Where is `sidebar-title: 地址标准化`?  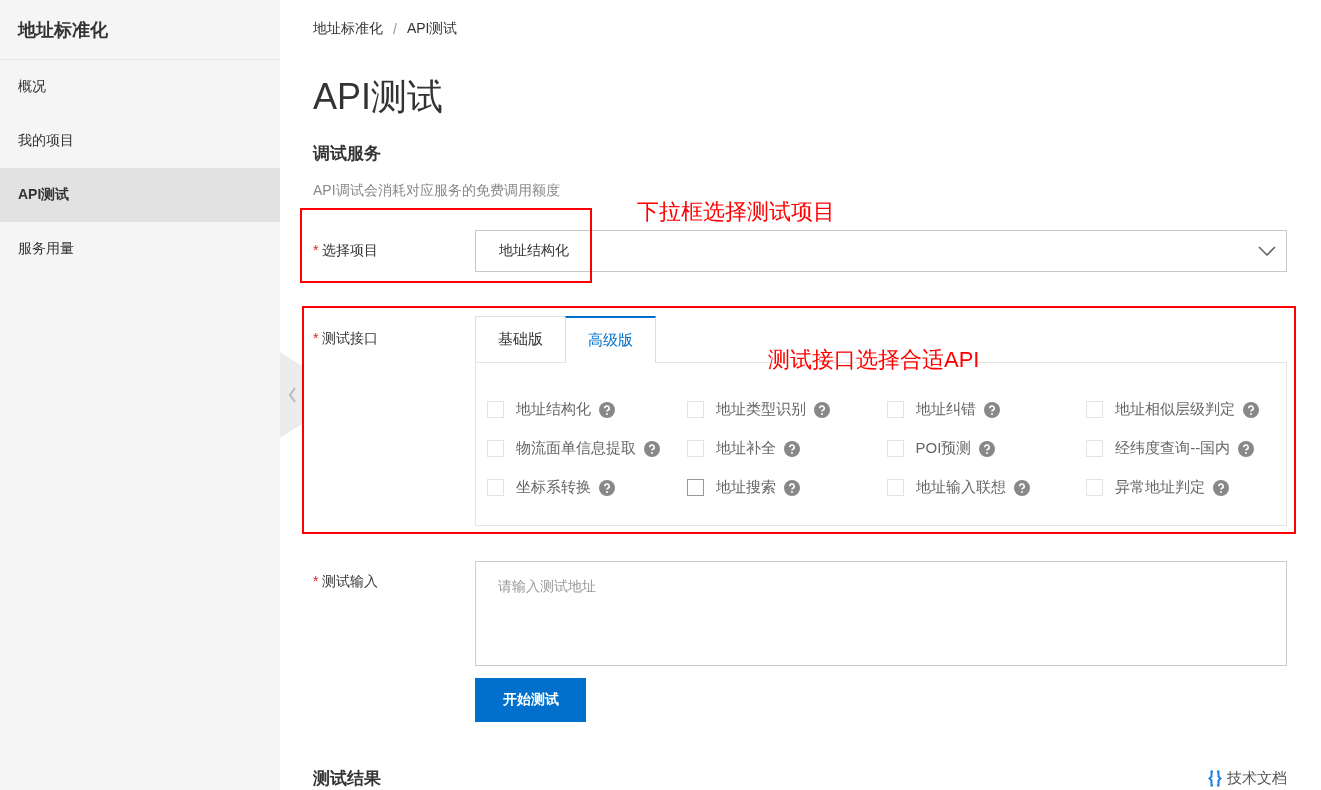
sidebar-title: 地址标准化 is located at coordinates (140, 30).